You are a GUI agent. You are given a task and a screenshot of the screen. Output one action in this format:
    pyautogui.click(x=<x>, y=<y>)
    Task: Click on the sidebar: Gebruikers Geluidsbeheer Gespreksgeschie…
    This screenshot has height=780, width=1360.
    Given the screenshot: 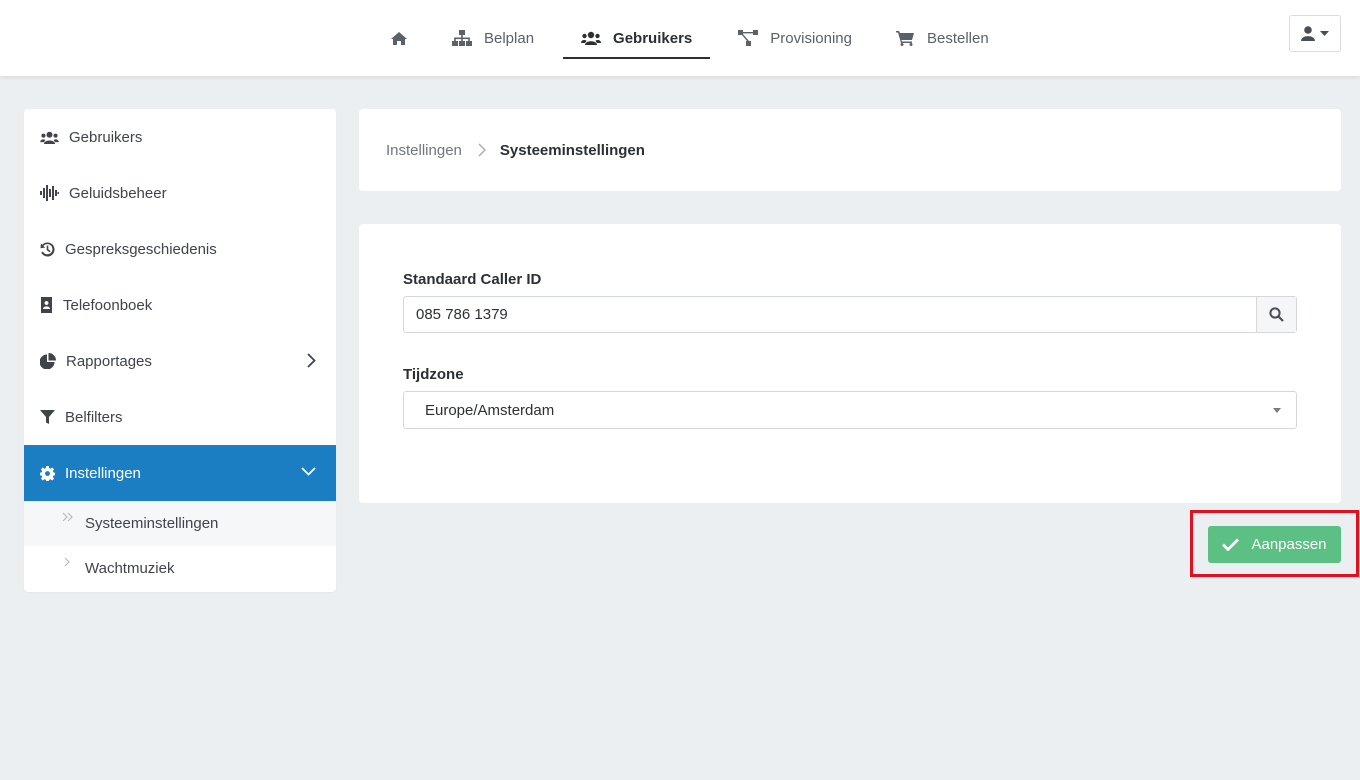 What is the action you would take?
    pyautogui.click(x=180, y=350)
    